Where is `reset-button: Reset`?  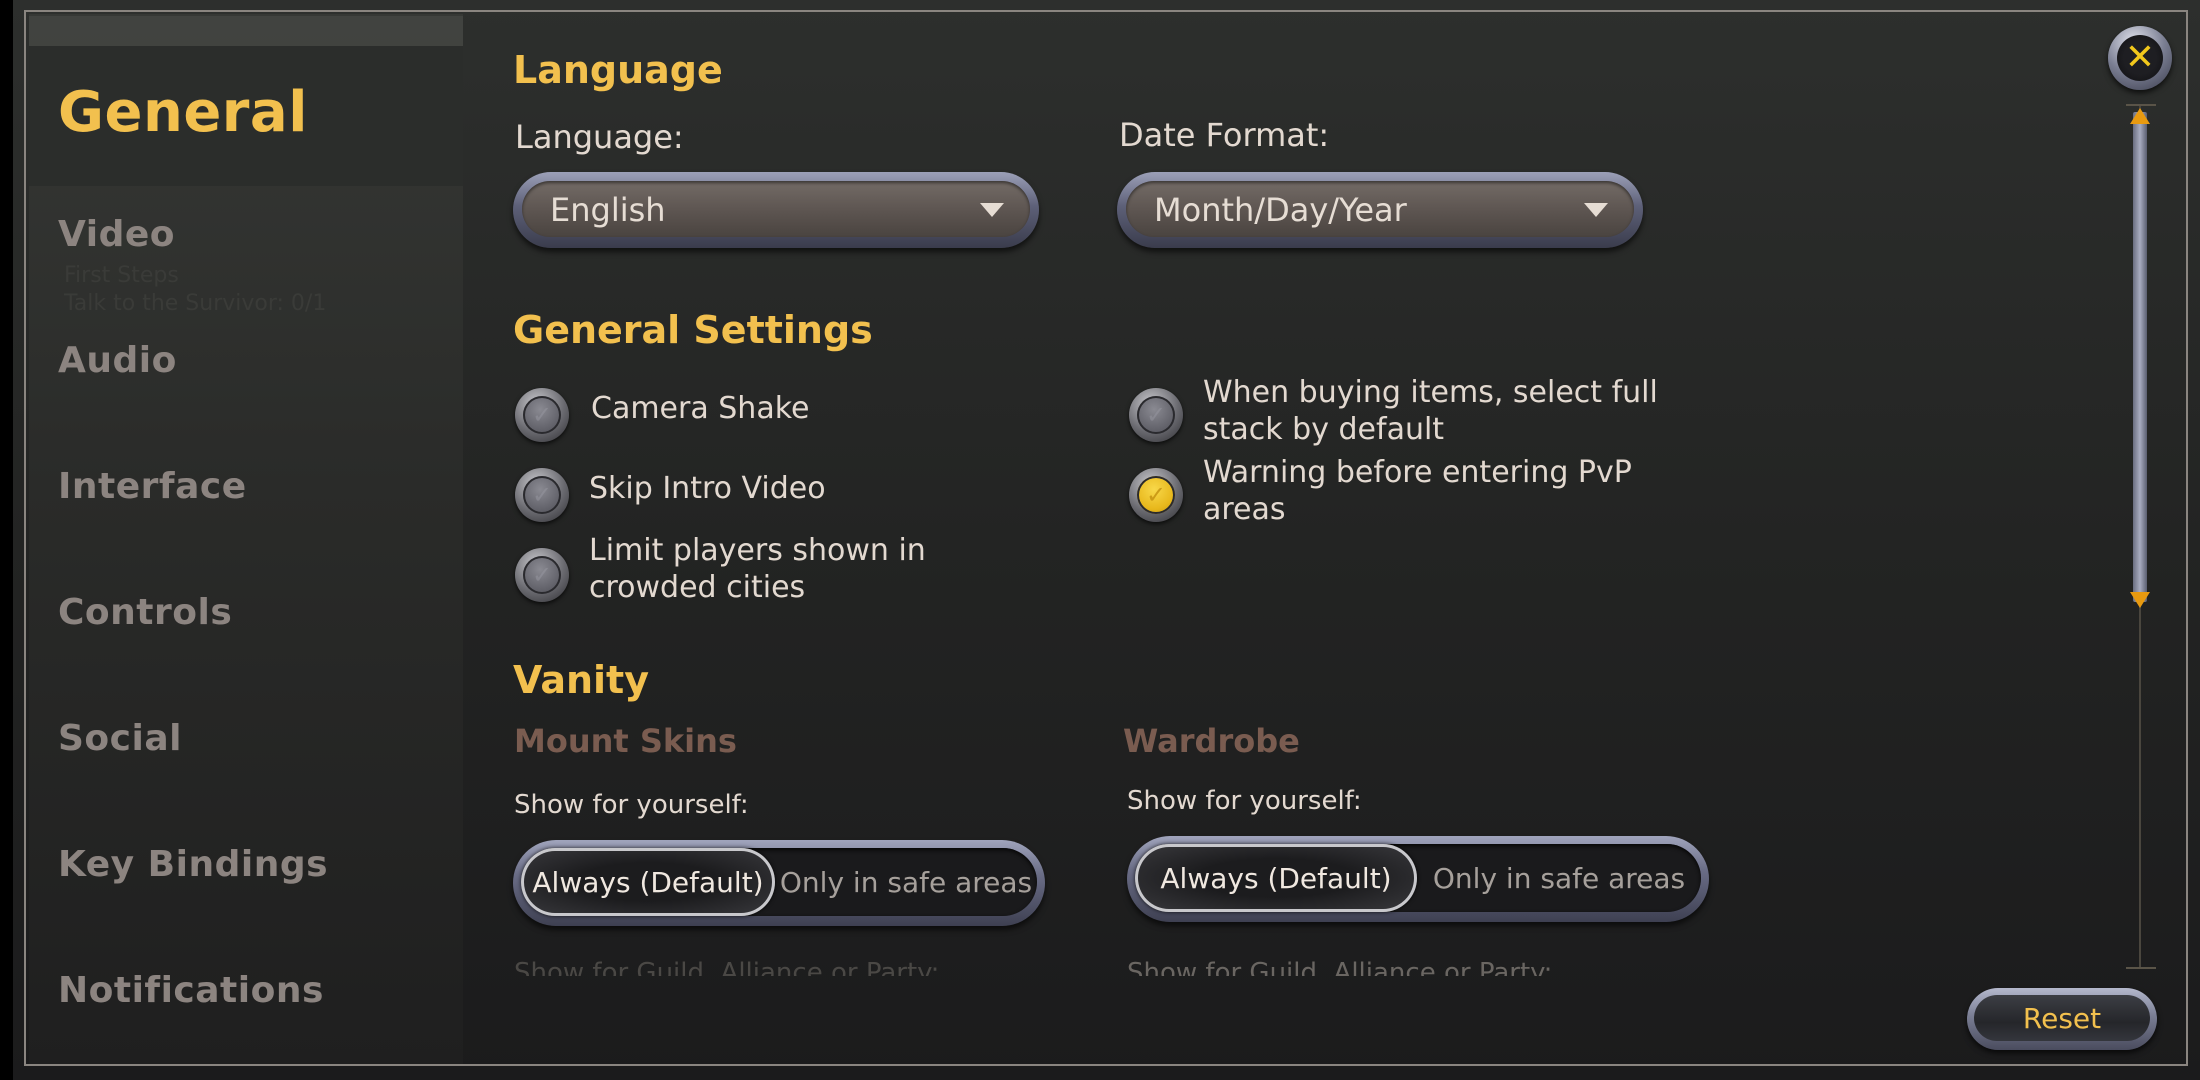
reset-button: Reset is located at coordinates (2062, 1019).